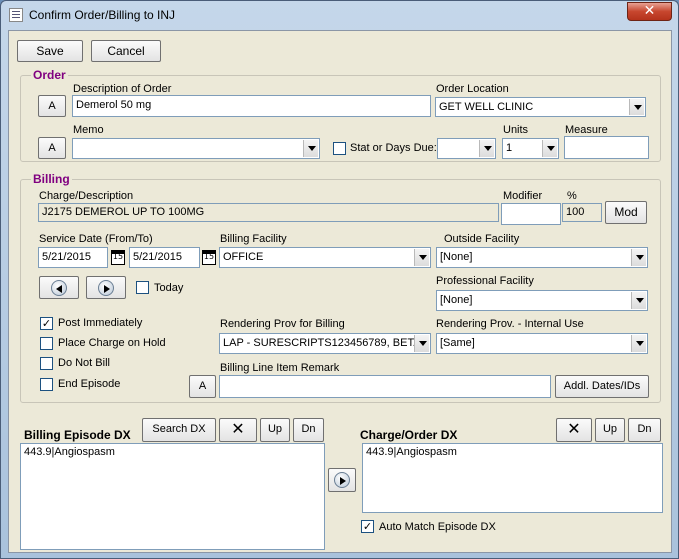  What do you see at coordinates (644, 430) in the screenshot?
I see `charge-dx-dn-button: Dn` at bounding box center [644, 430].